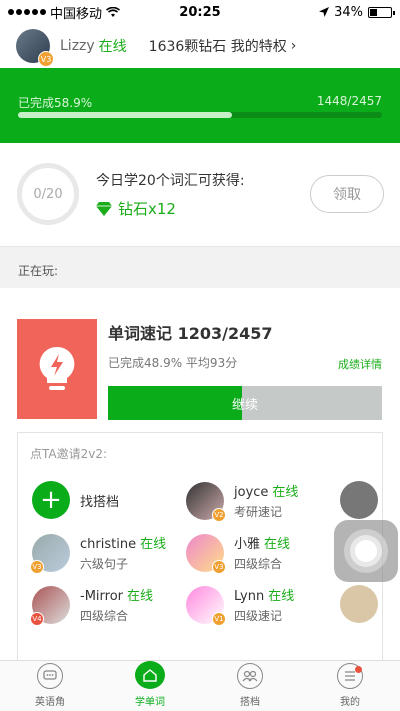 The height and width of the screenshot is (711, 400). Describe the element at coordinates (27, 12) in the screenshot. I see `signal-icon` at that location.